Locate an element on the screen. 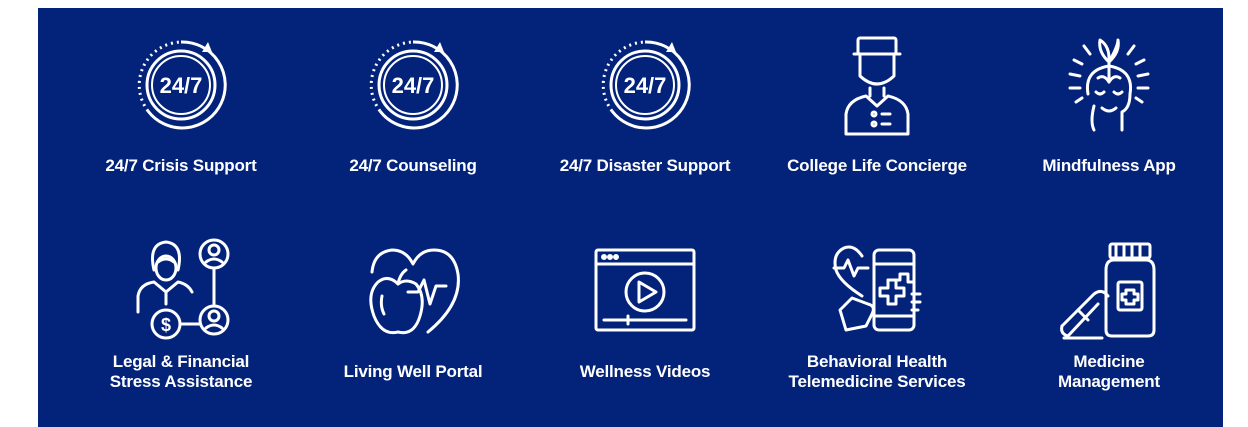  service-tile-telemedicine: Behavioral Health Telemedicine Services is located at coordinates (877, 313).